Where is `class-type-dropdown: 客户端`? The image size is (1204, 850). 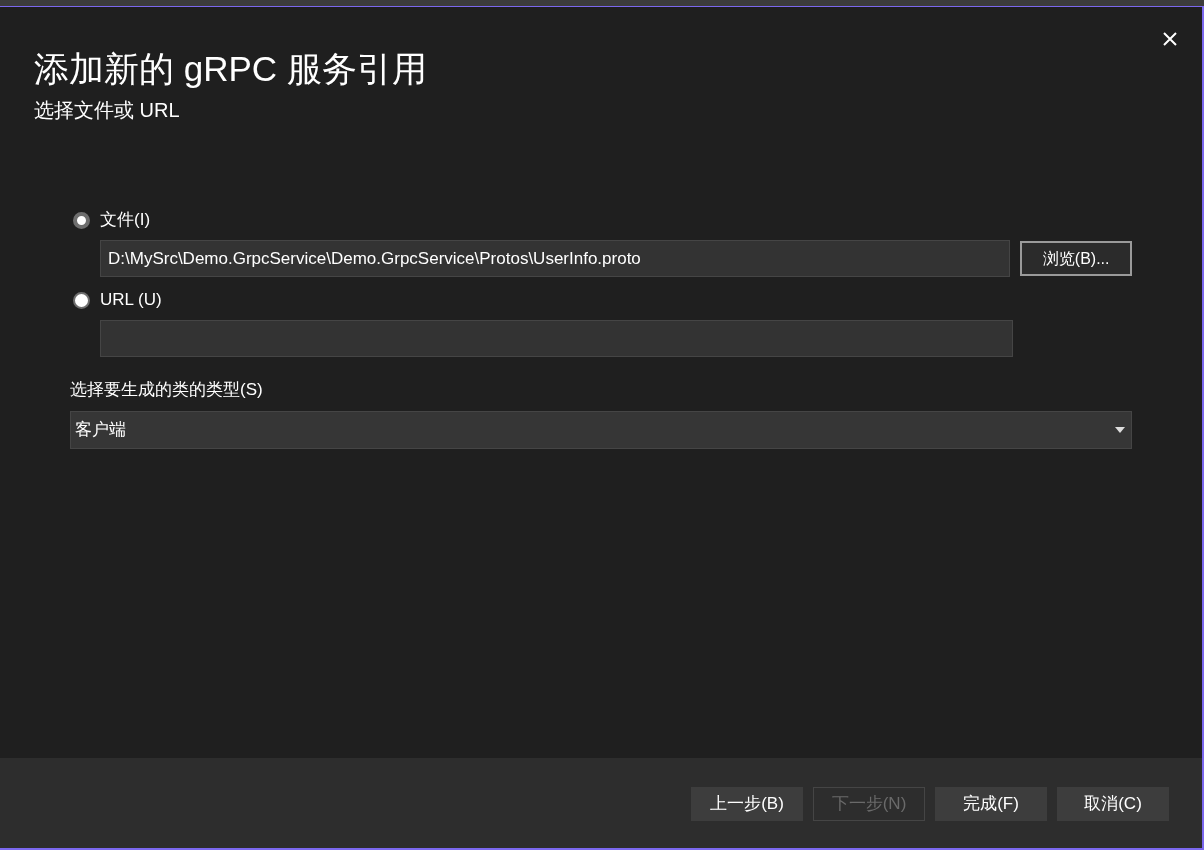 class-type-dropdown: 客户端 is located at coordinates (601, 429).